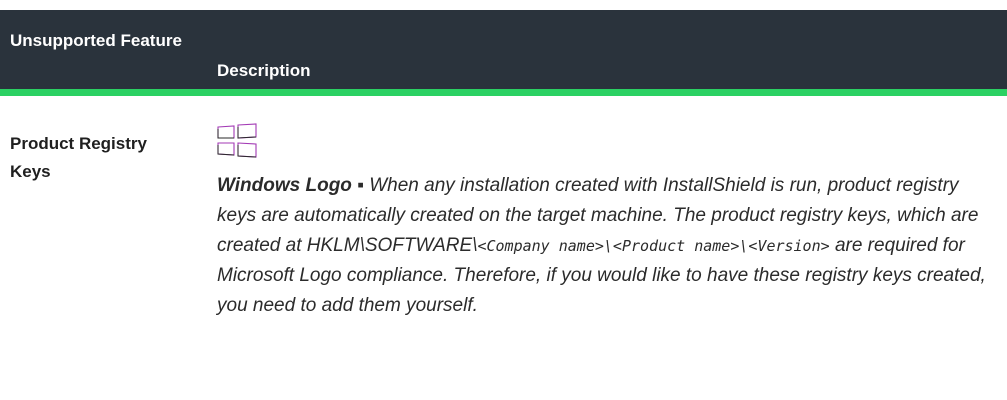  I want to click on registry-path-prefix: HKLM\SOFTWARE\, so click(392, 245).